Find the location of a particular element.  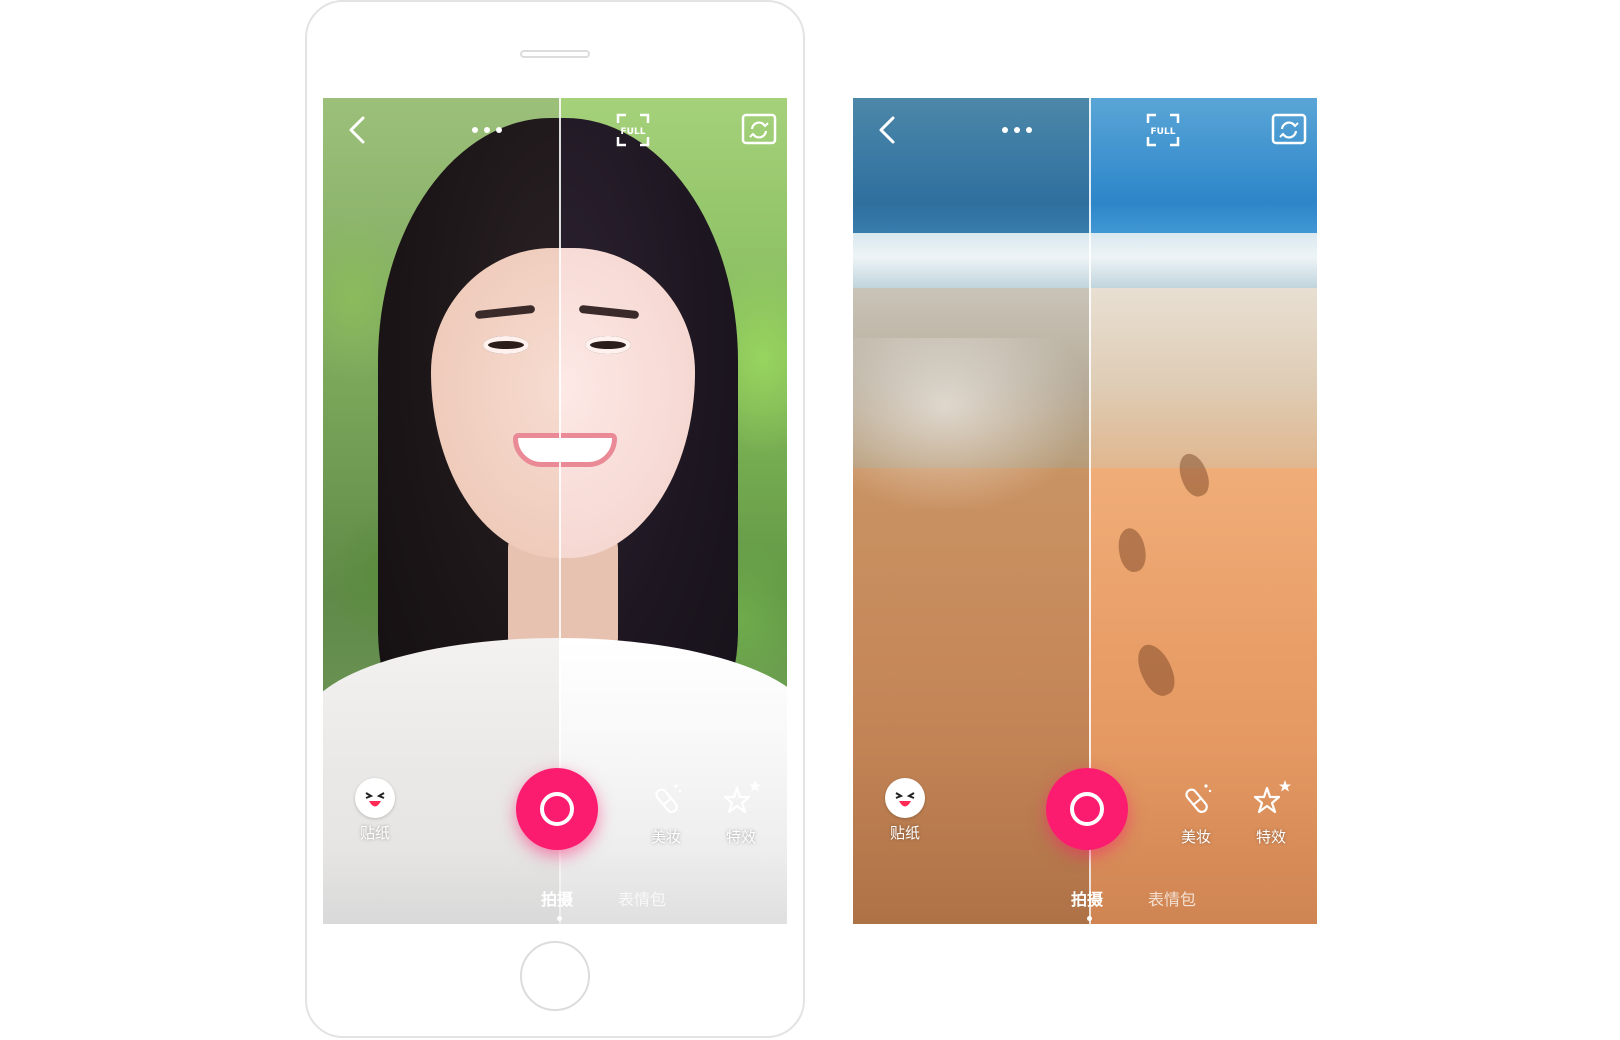

phone-speaker is located at coordinates (555, 54).